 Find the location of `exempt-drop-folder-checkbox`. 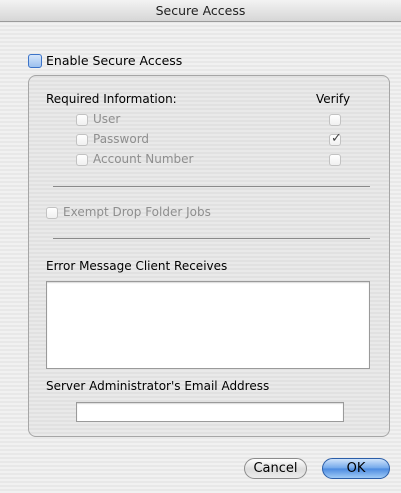

exempt-drop-folder-checkbox is located at coordinates (52, 213).